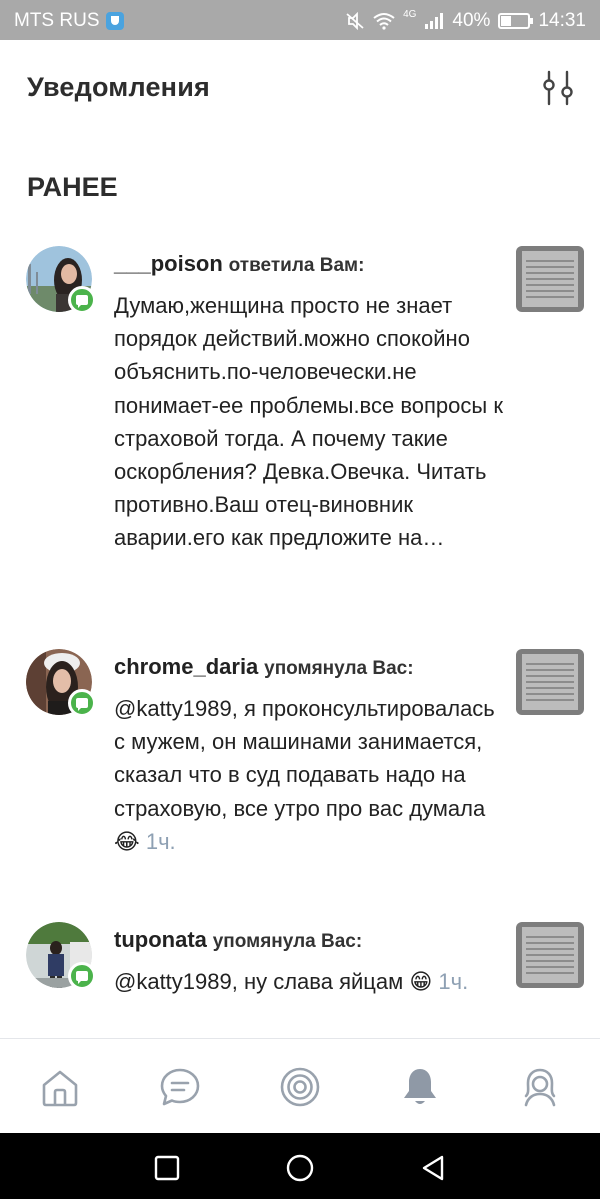 The width and height of the screenshot is (600, 1199). I want to click on home-button, so click(300, 1168).